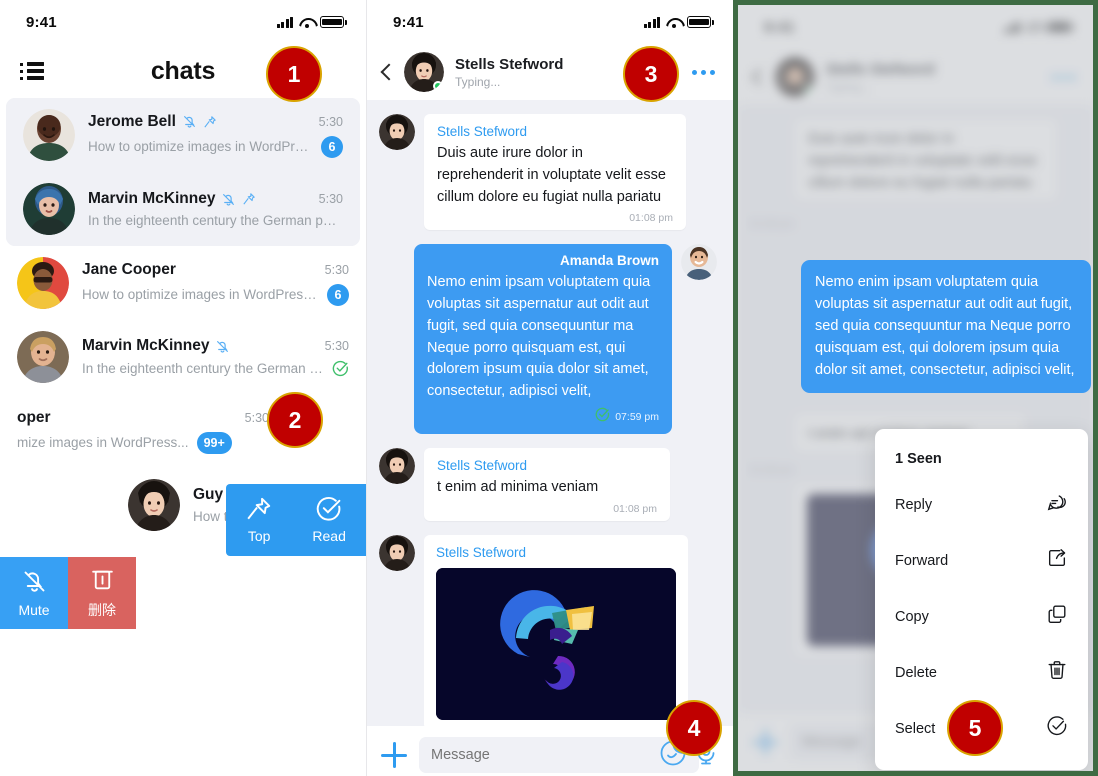  I want to click on back-chevron-icon, so click(387, 72).